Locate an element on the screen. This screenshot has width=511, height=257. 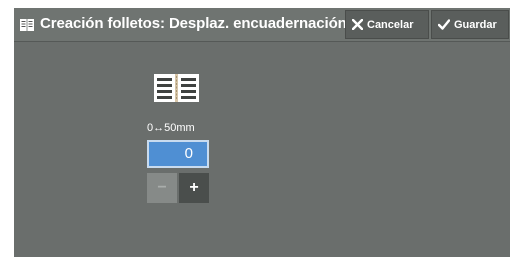
open-booklet-icon is located at coordinates (176, 88).